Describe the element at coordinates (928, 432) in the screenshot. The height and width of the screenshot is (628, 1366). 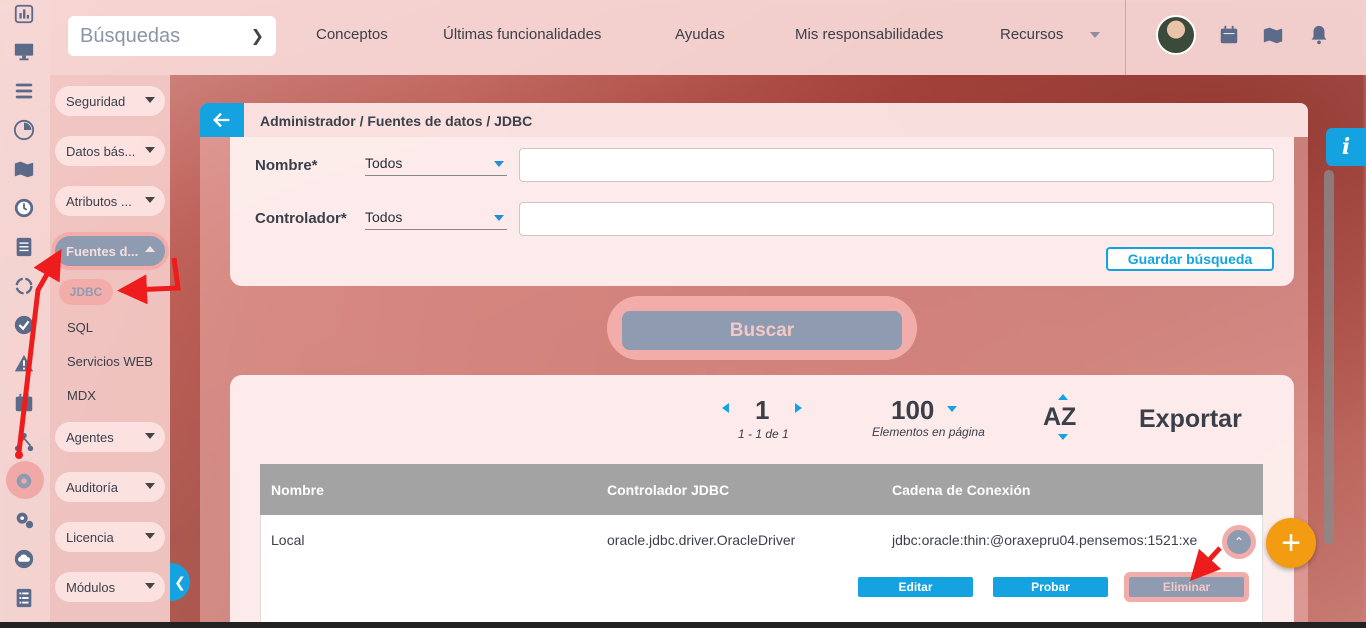
I see `page-size-label: Elementos en página` at that location.